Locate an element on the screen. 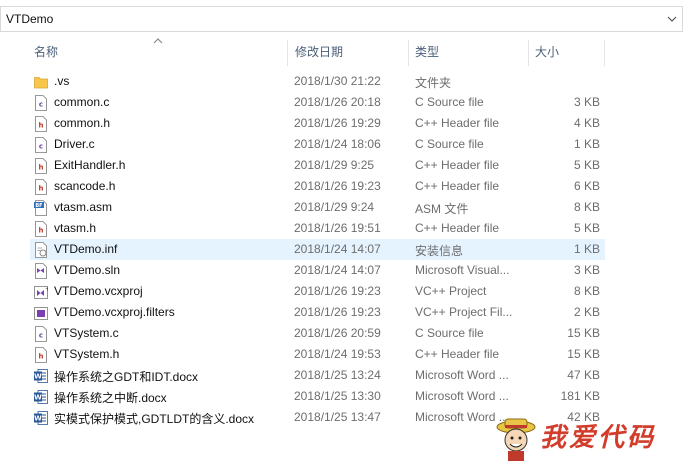  file-name: VTDemo.vcxproj is located at coordinates (98, 291).